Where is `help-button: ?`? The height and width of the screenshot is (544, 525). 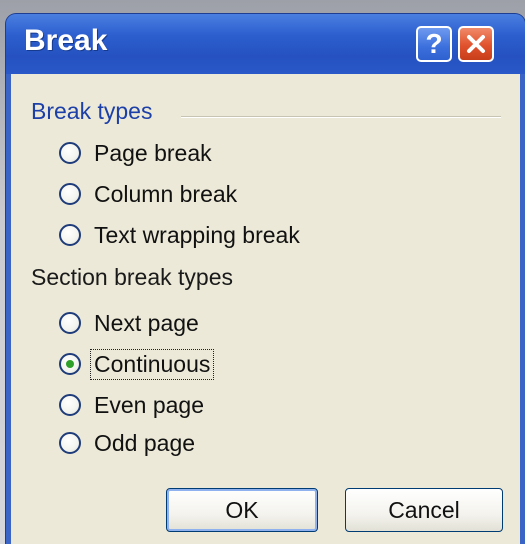 help-button: ? is located at coordinates (434, 44).